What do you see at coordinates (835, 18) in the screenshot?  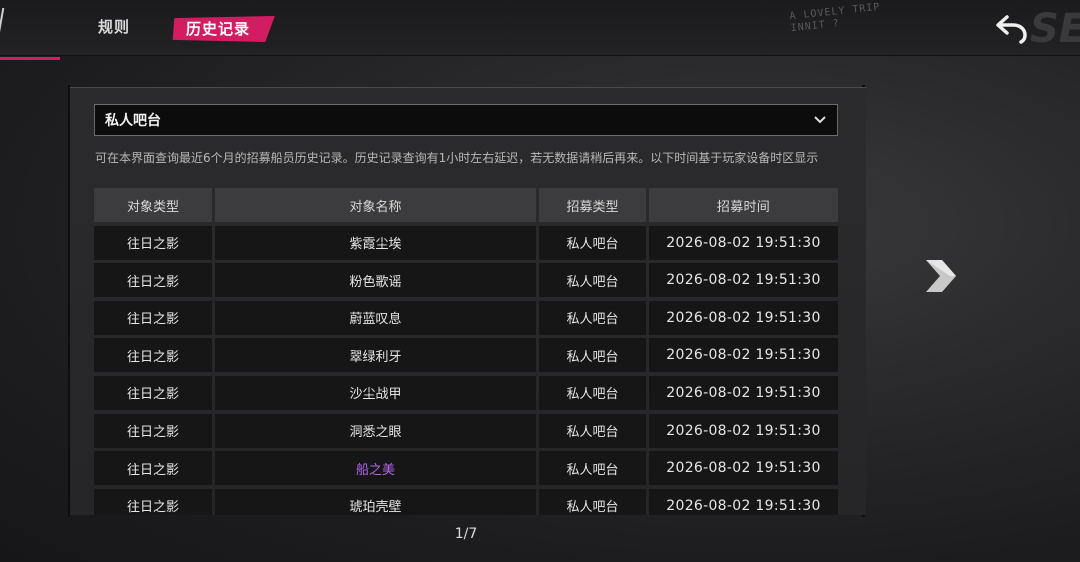 I see `background-watermark: A LOVELY TRIP INNIT ?` at bounding box center [835, 18].